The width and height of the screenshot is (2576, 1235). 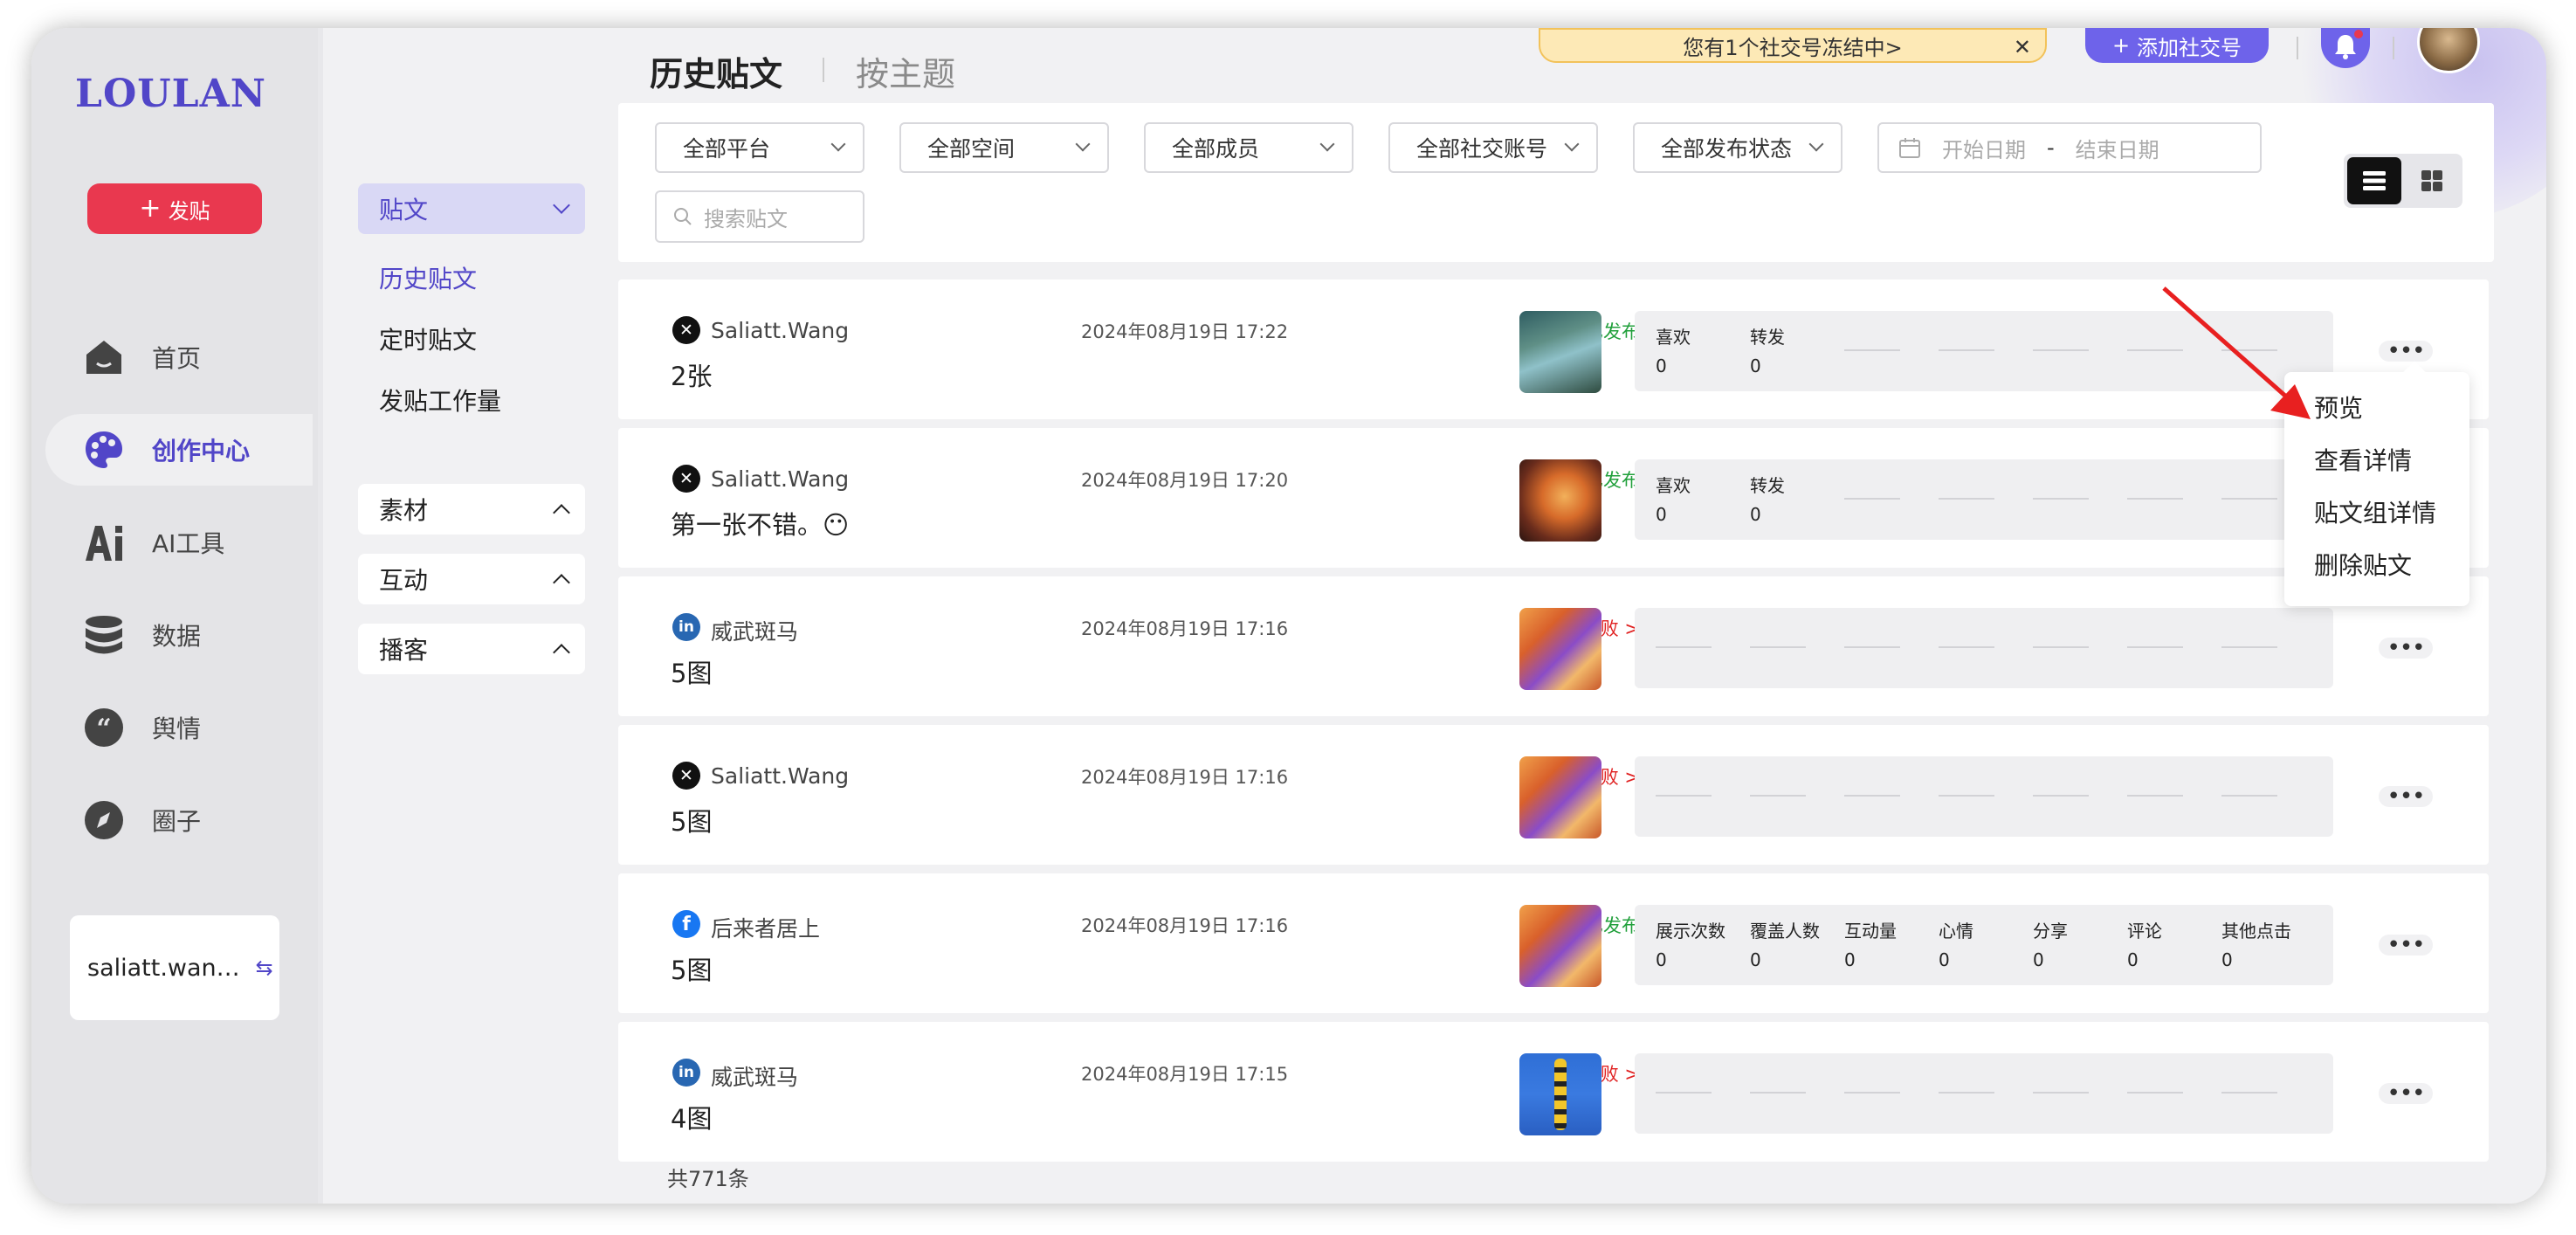 What do you see at coordinates (104, 820) in the screenshot?
I see `compass-icon` at bounding box center [104, 820].